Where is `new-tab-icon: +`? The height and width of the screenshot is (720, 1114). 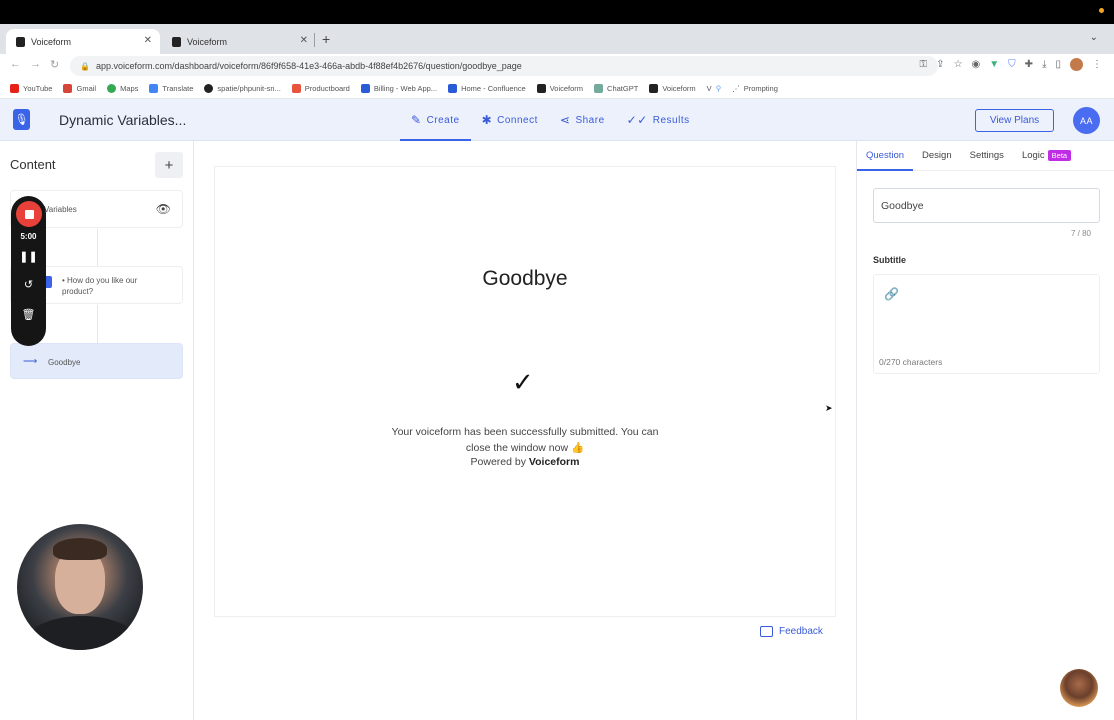
new-tab-icon: + is located at coordinates (326, 39).